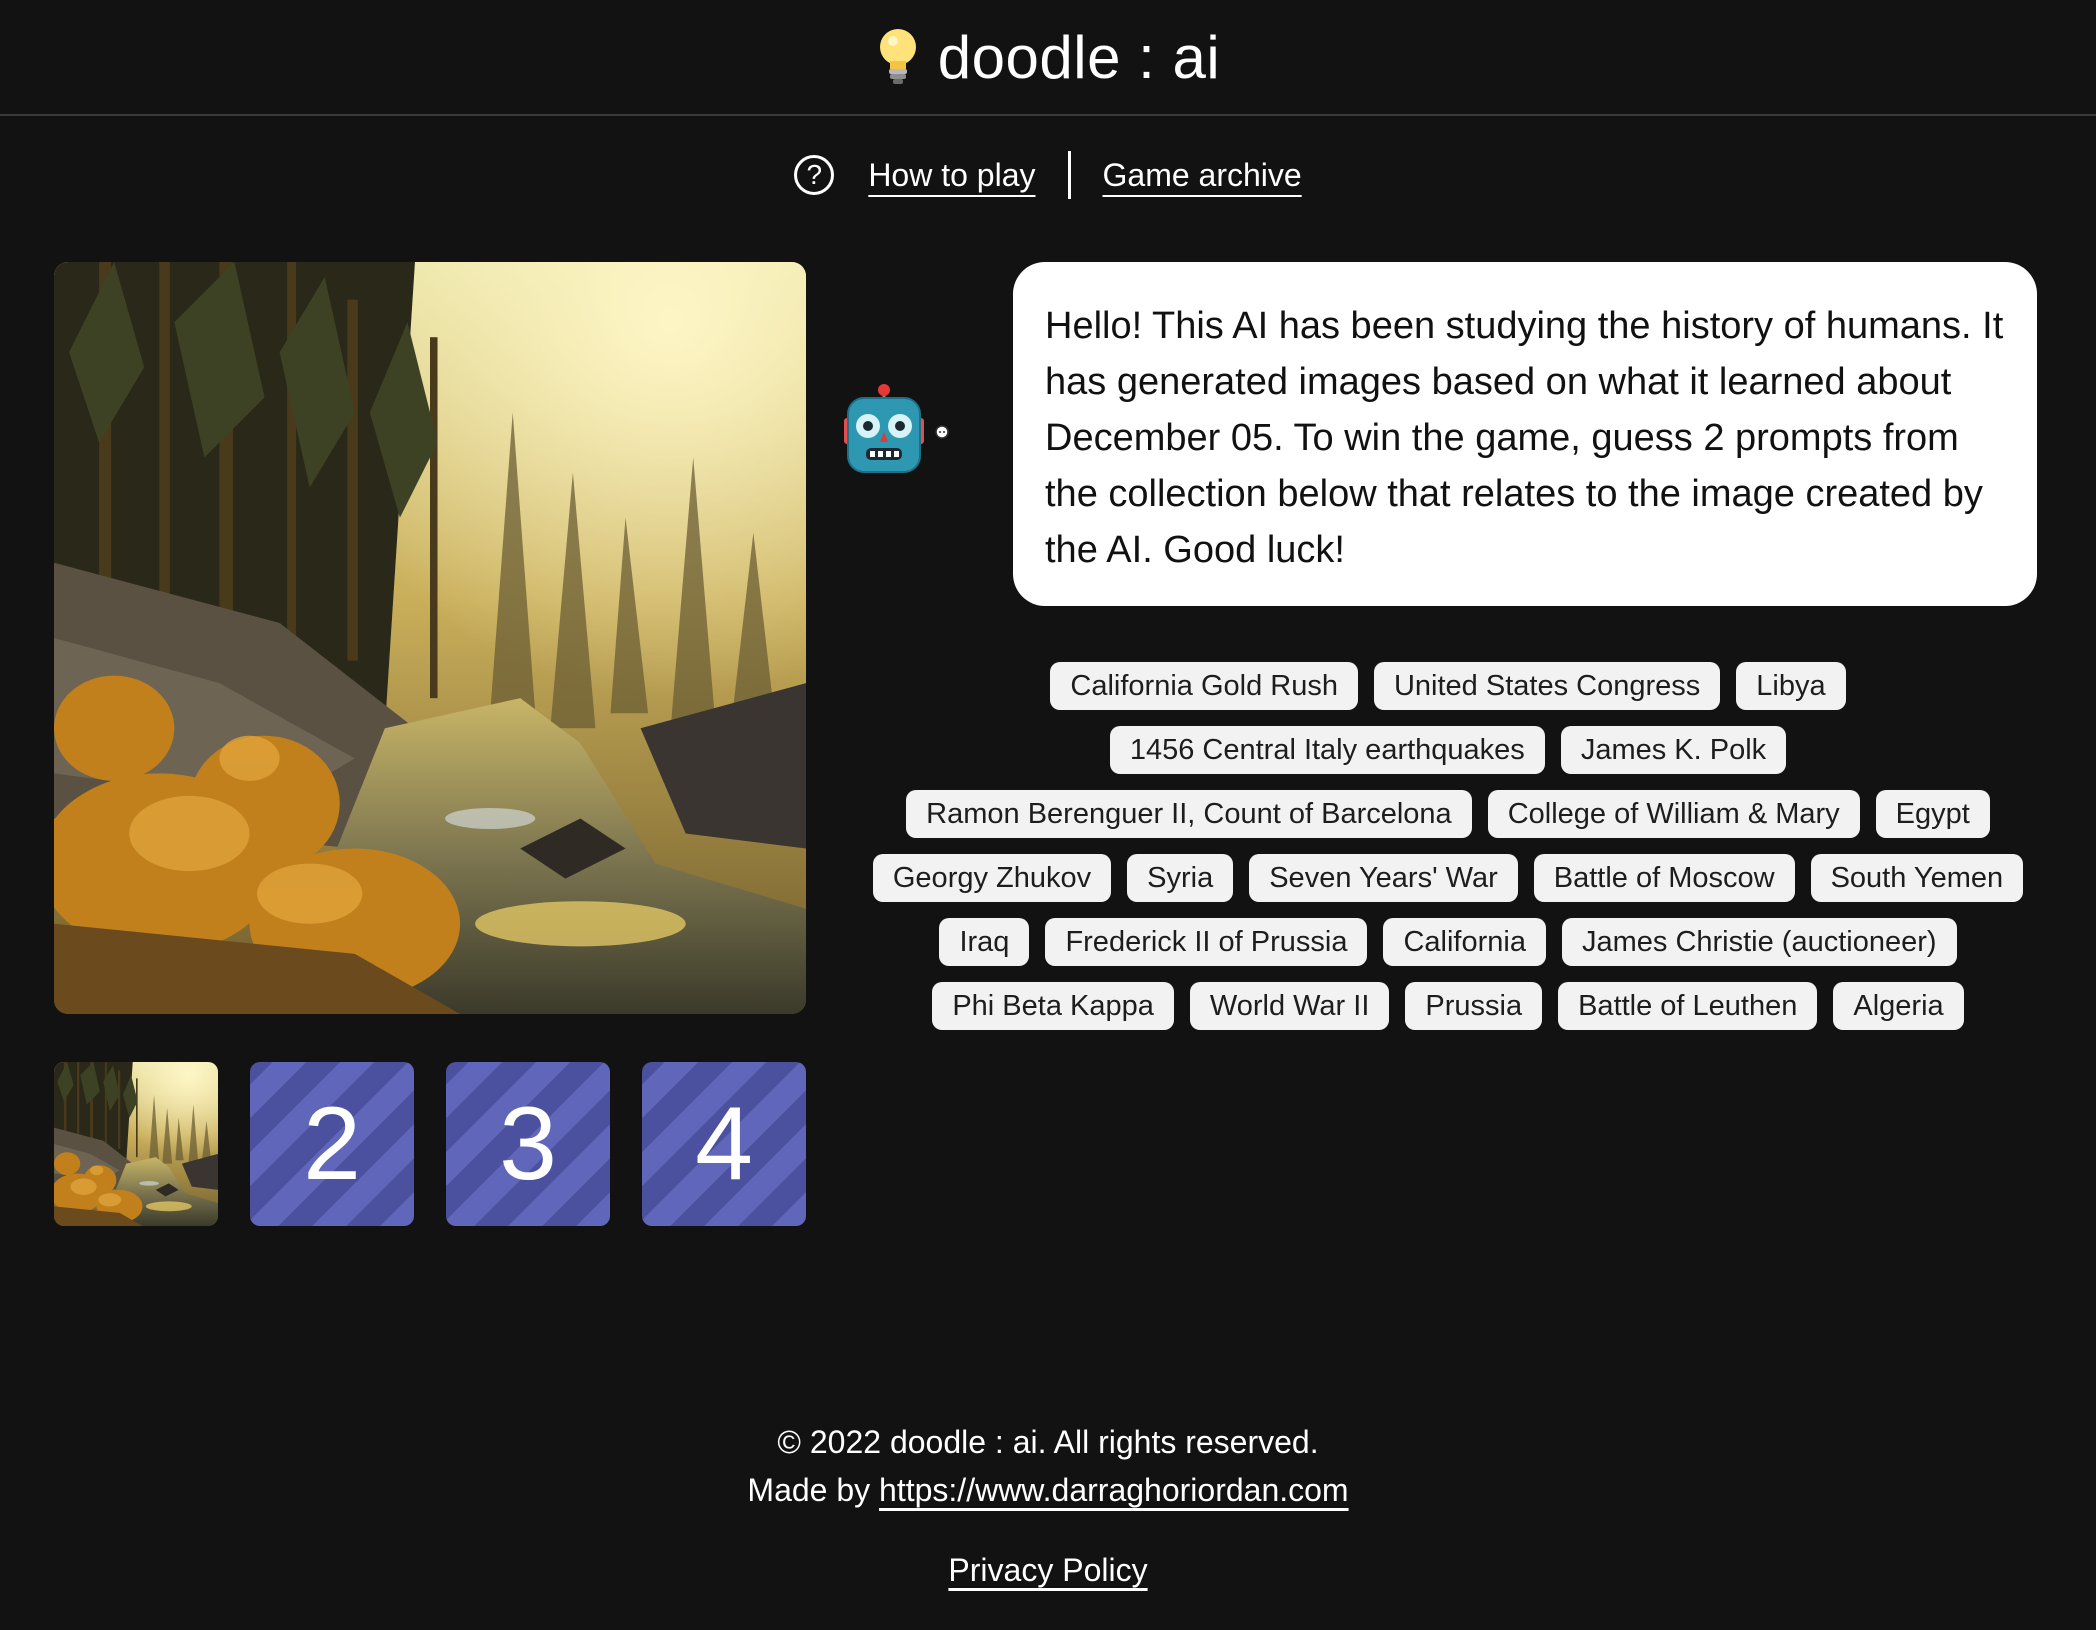  Describe the element at coordinates (1202, 175) in the screenshot. I see `game-archive-link: Game archive` at that location.